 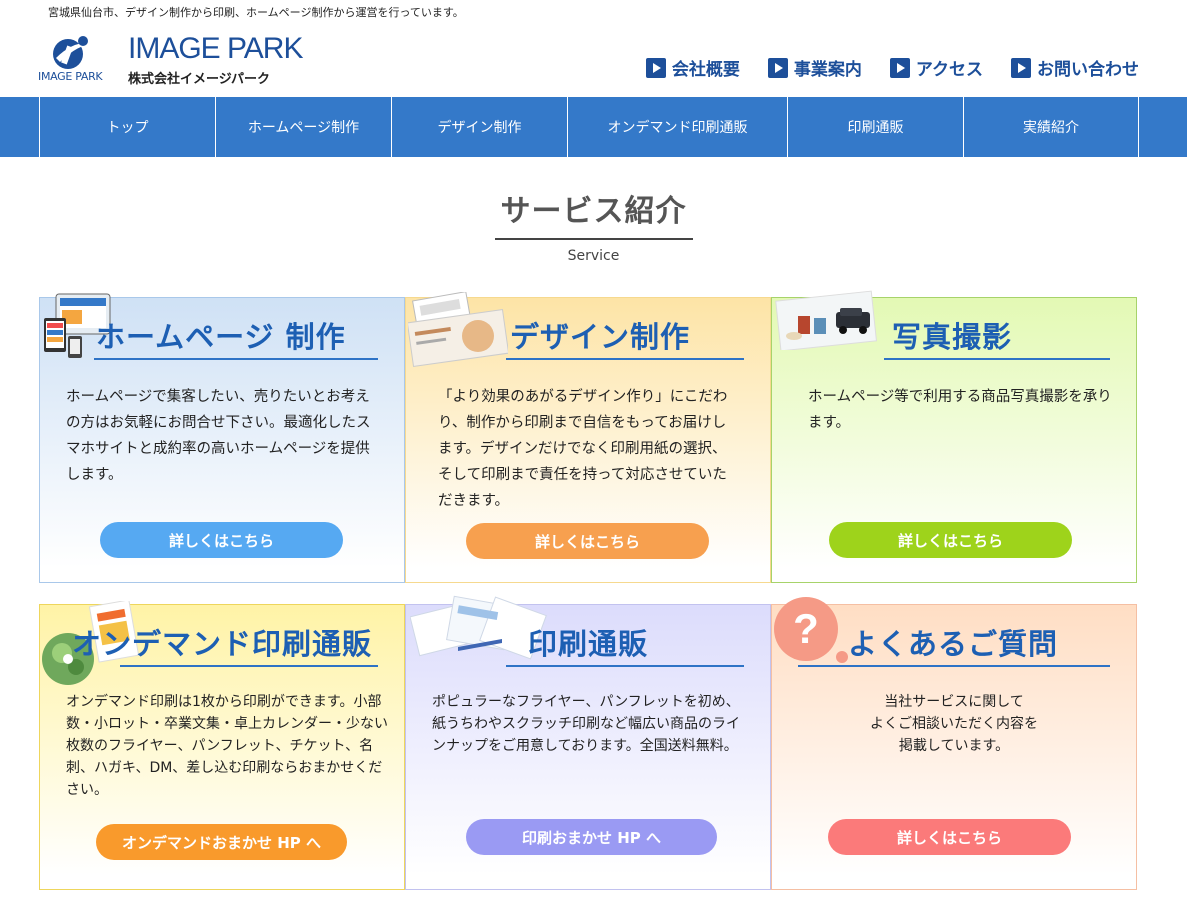 I want to click on main-nav: トップ ホームページ制作 デザイン制作 オンデマンド印刷通販 印刷通販 実績紹介, so click(x=593, y=127).